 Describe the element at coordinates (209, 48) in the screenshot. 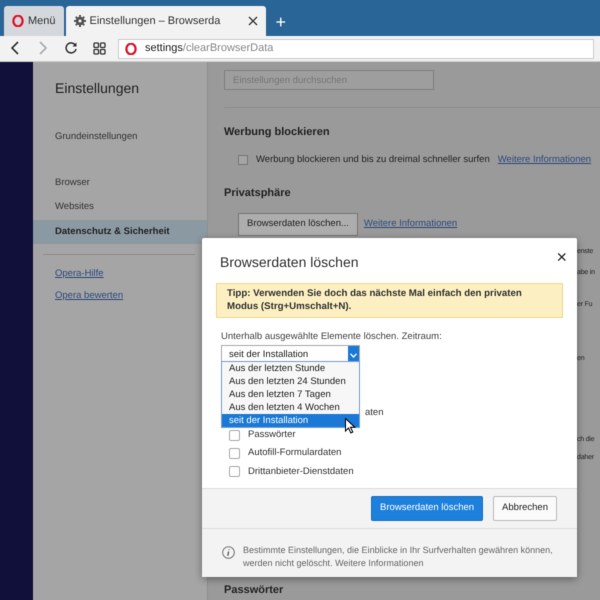

I see `url-text: settings/clearBrowserData` at that location.